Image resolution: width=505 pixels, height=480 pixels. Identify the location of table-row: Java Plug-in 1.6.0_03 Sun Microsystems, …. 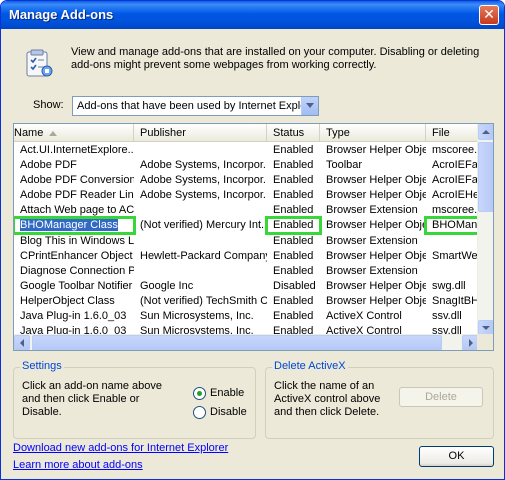
(246, 316).